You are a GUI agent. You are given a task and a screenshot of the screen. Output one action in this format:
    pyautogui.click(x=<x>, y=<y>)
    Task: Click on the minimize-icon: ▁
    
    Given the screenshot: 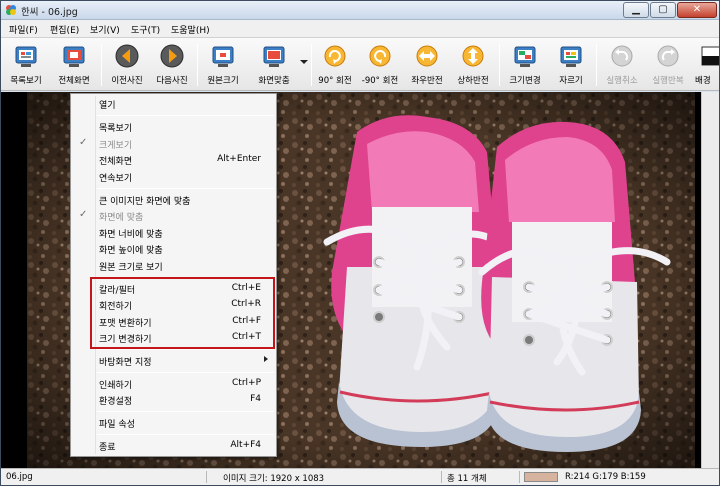 What is the action you would take?
    pyautogui.click(x=636, y=9)
    